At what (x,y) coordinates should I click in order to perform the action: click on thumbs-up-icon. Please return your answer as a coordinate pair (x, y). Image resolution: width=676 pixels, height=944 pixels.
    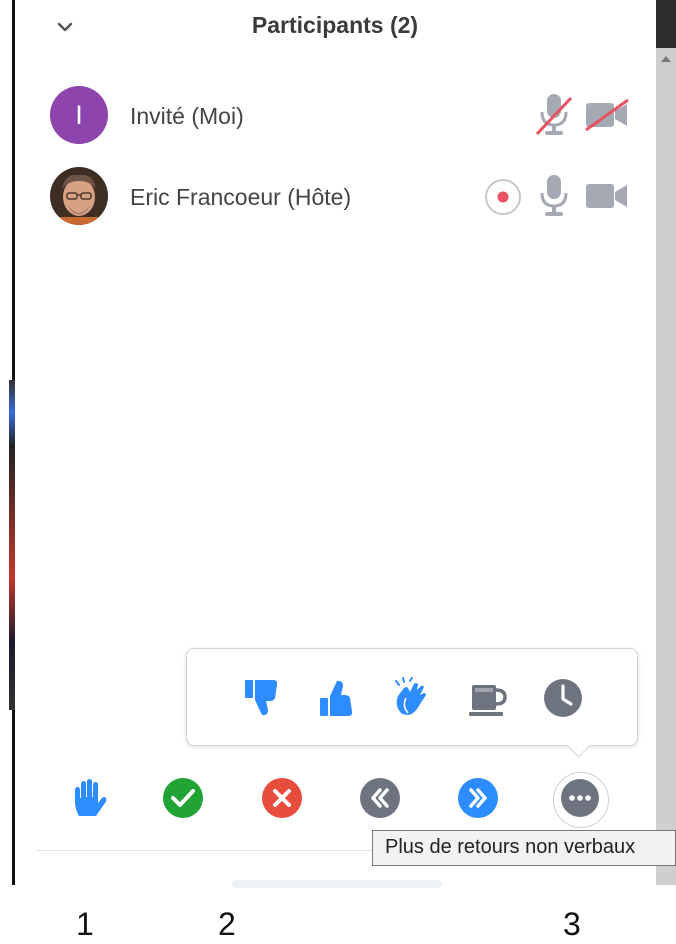
    Looking at the image, I should click on (337, 698).